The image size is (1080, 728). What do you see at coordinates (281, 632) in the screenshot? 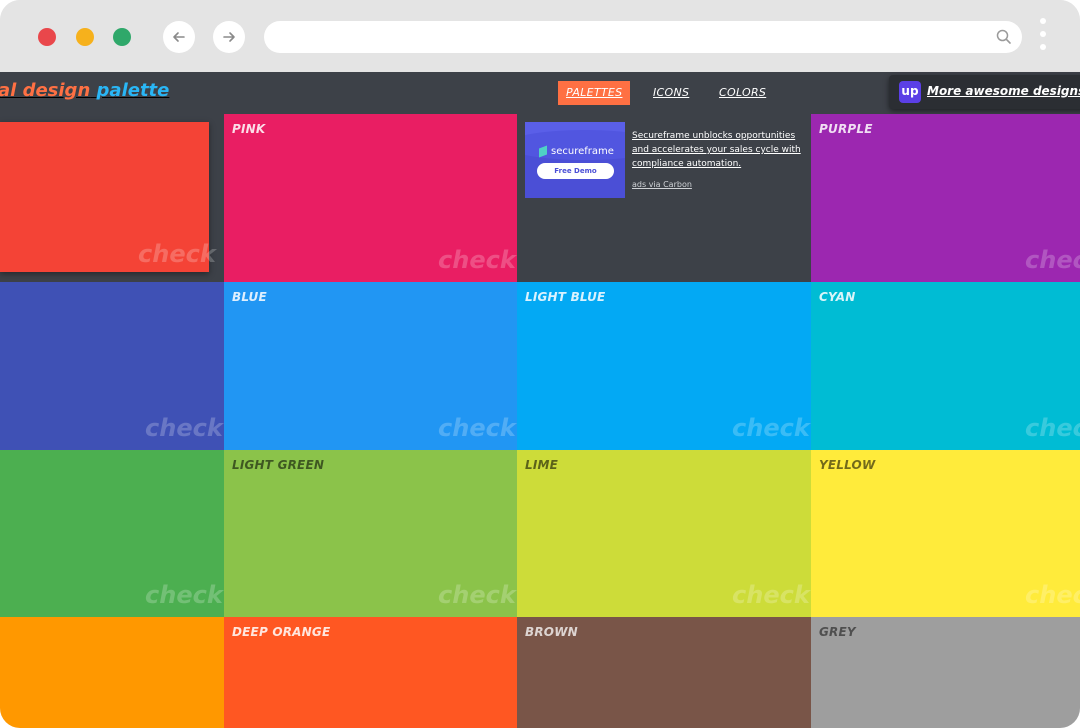
I see `tile-name: DEEP ORANGE` at bounding box center [281, 632].